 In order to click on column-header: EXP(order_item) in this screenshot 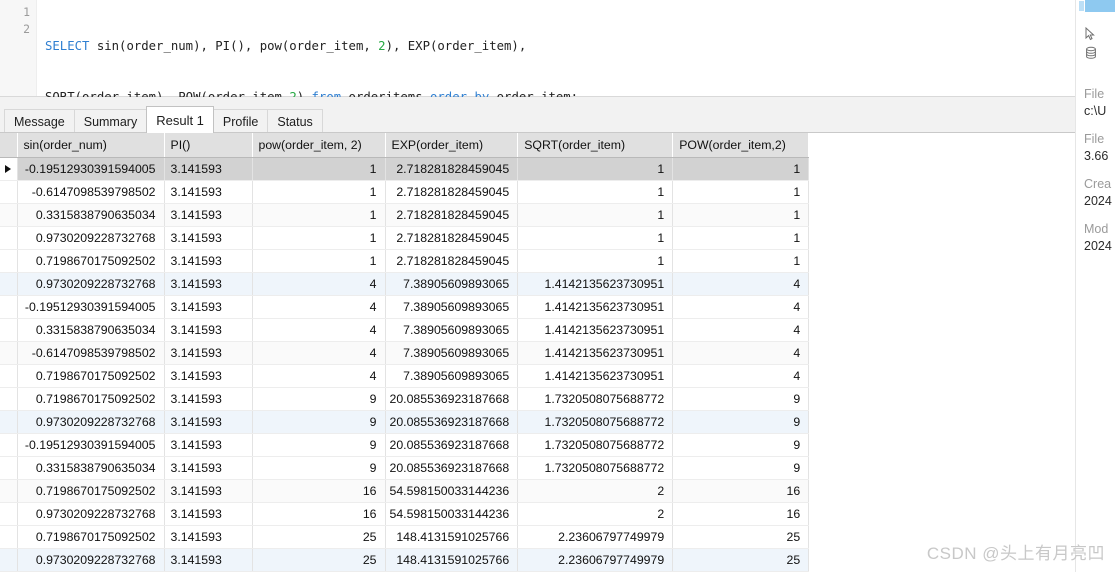, I will do `click(452, 145)`.